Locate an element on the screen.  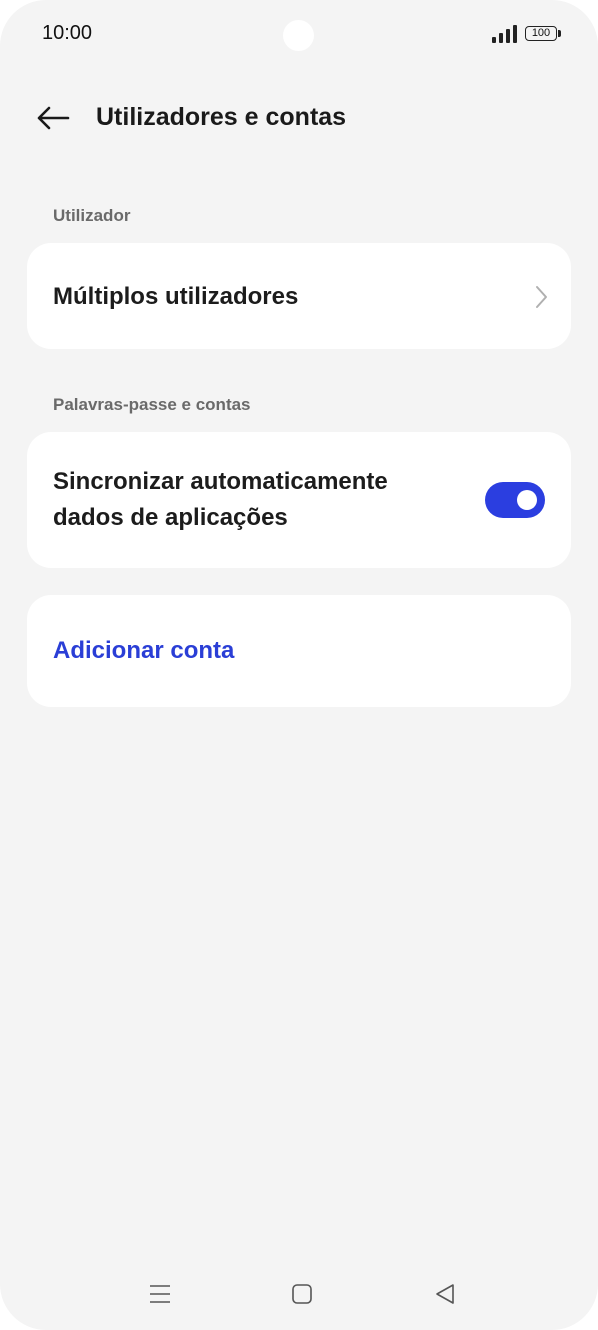
section-label-user: Utilizador is located at coordinates (92, 215).